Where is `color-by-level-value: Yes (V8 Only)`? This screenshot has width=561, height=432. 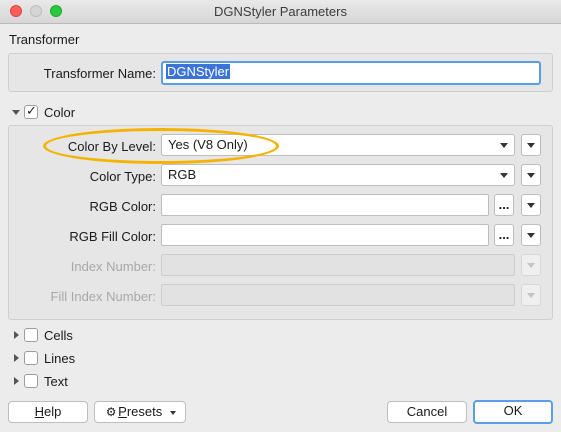
color-by-level-value: Yes (V8 Only) is located at coordinates (208, 144).